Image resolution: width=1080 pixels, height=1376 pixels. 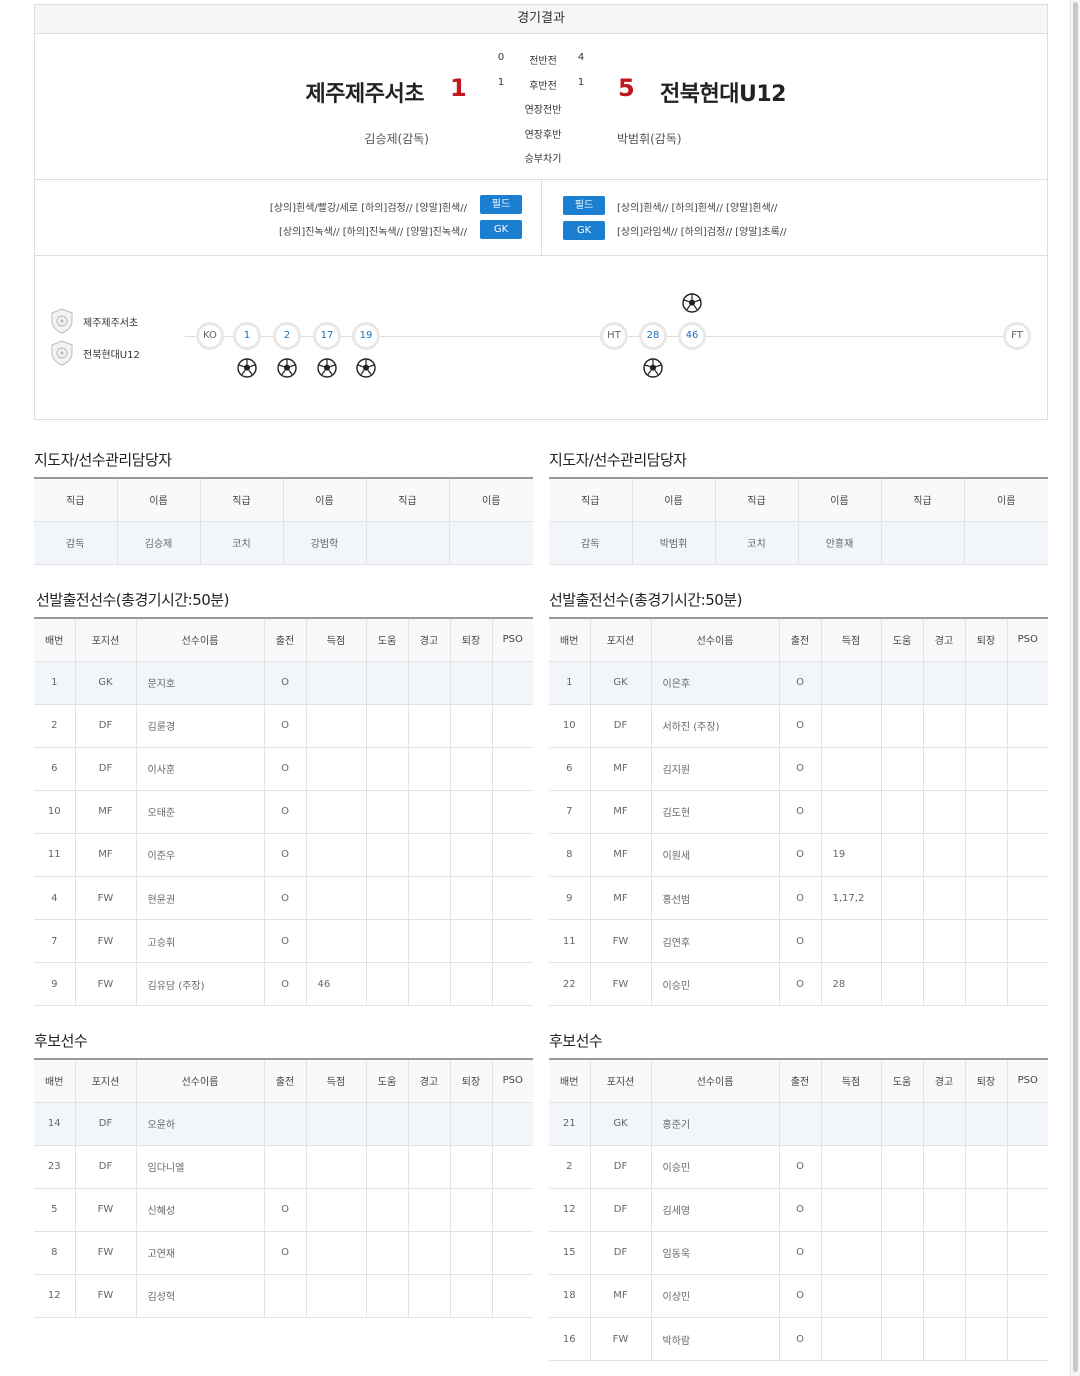 What do you see at coordinates (715, 1167) in the screenshot?
I see `table-cell: 이승민` at bounding box center [715, 1167].